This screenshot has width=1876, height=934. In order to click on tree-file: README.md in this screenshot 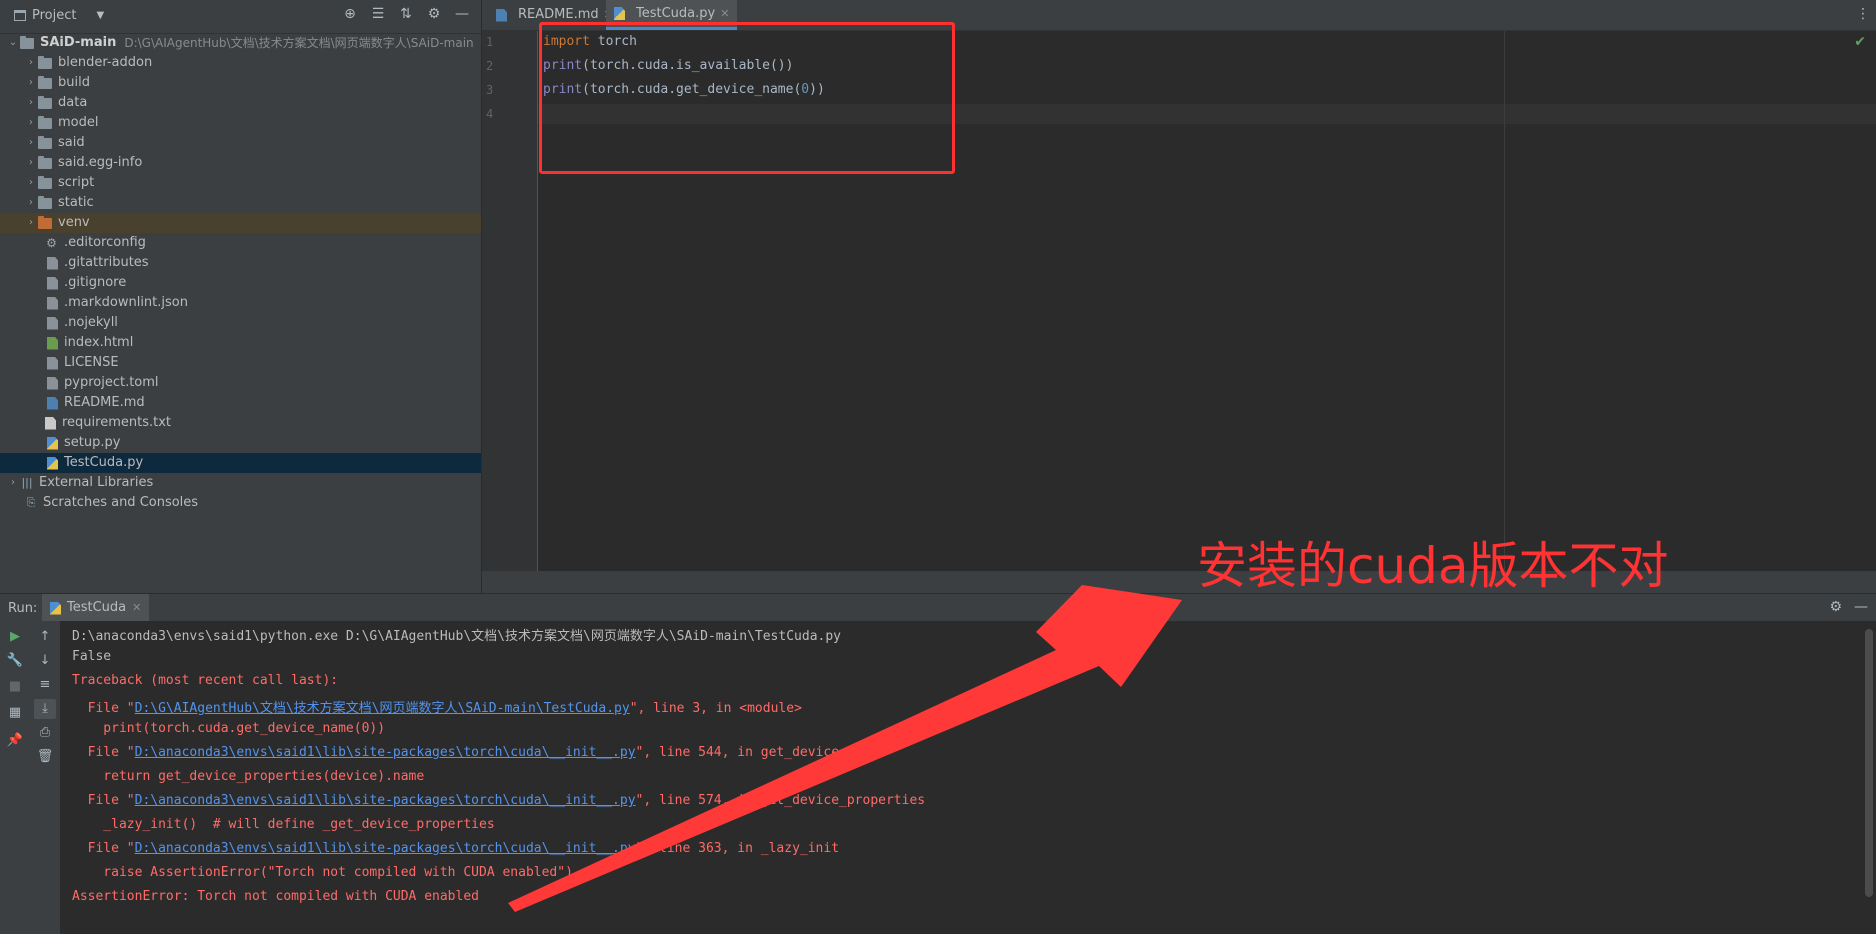, I will do `click(240, 403)`.